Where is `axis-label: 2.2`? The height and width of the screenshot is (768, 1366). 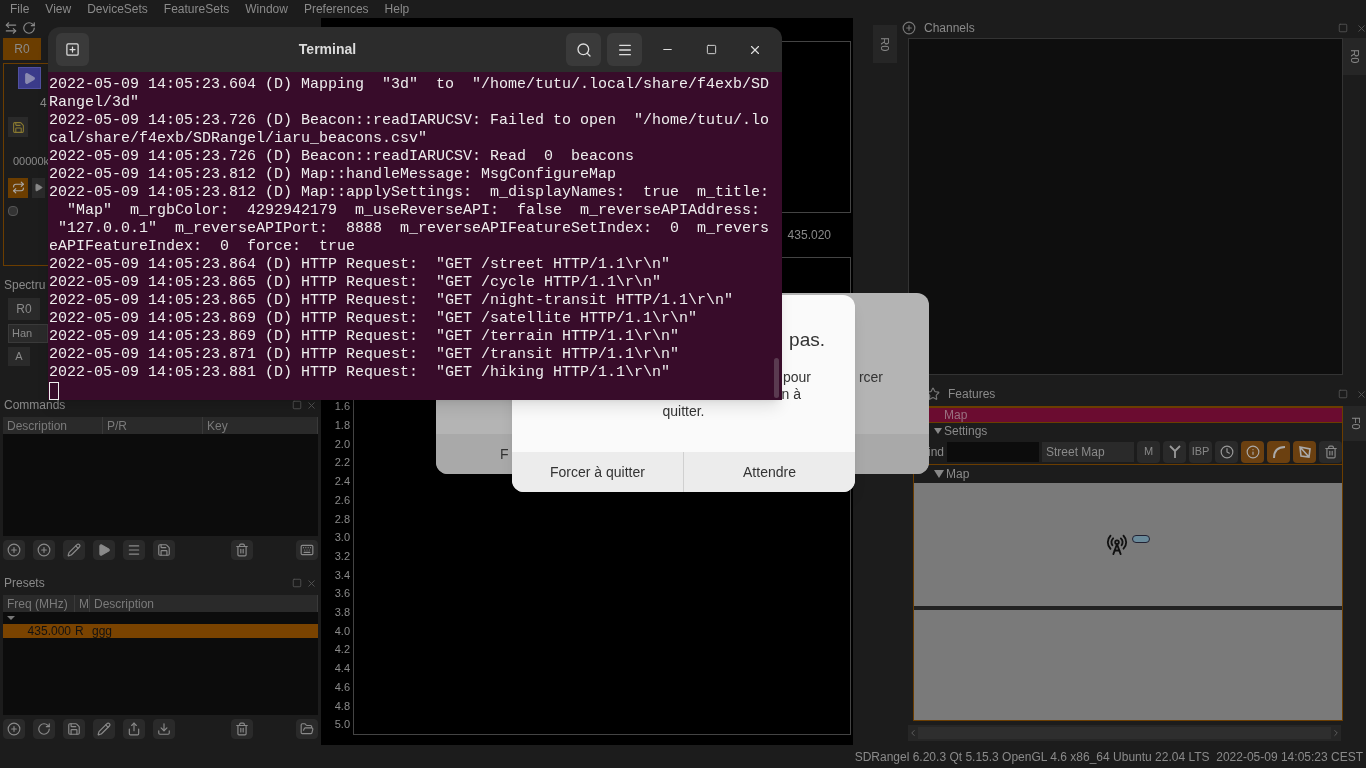 axis-label: 2.2 is located at coordinates (342, 463).